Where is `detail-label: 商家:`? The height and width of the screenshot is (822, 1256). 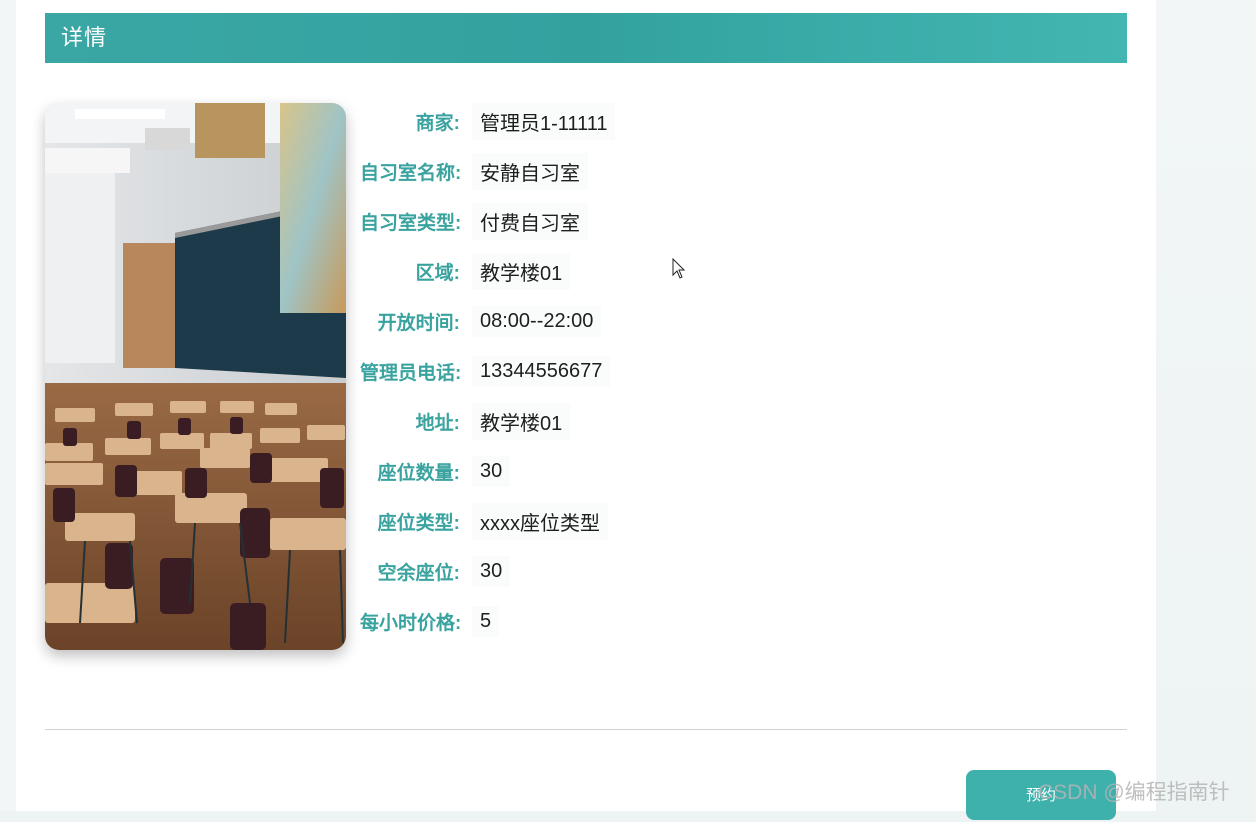
detail-label: 商家: is located at coordinates (437, 123).